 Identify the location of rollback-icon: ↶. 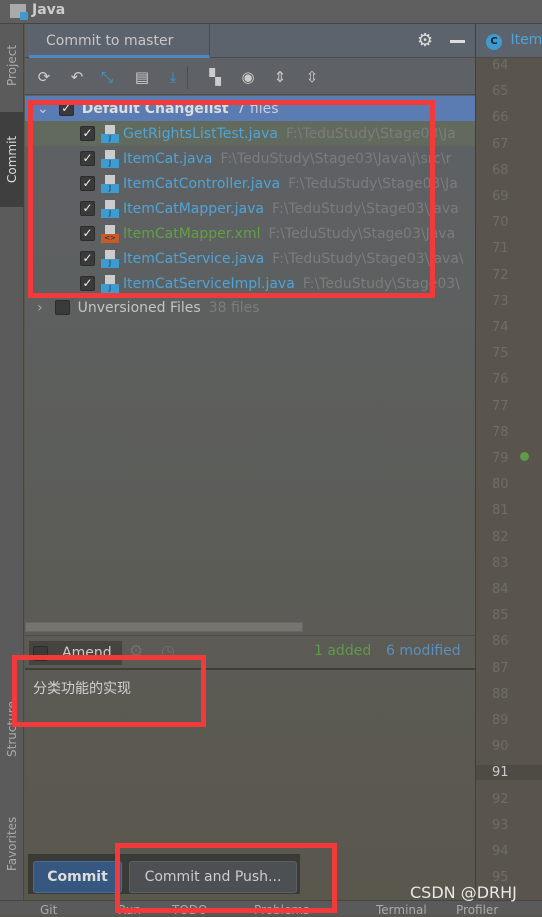
(77, 77).